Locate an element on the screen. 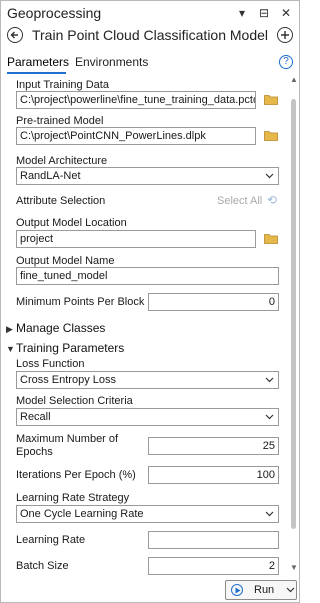 Image resolution: width=320 pixels, height=603 pixels. model-architecture-value: RandLA-Net is located at coordinates (50, 176).